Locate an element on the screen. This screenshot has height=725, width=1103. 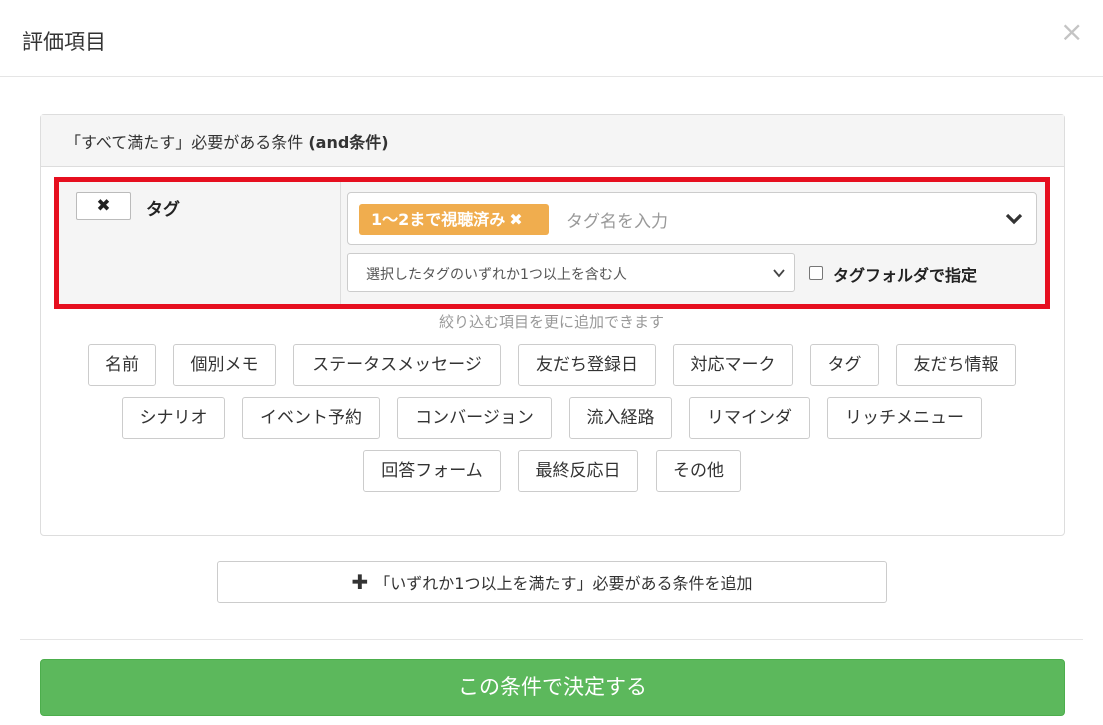
footer-divider is located at coordinates (551, 639).